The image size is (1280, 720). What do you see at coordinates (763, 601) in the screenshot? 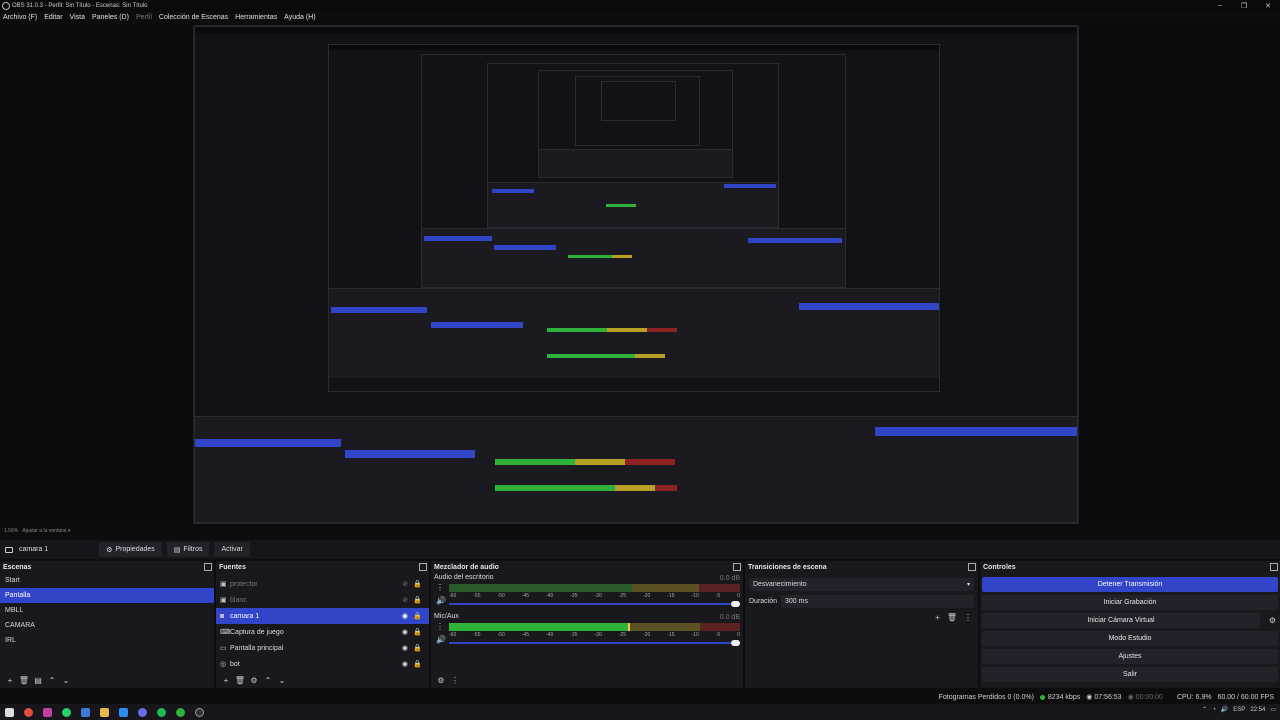
I see `duration-label: Duración` at bounding box center [763, 601].